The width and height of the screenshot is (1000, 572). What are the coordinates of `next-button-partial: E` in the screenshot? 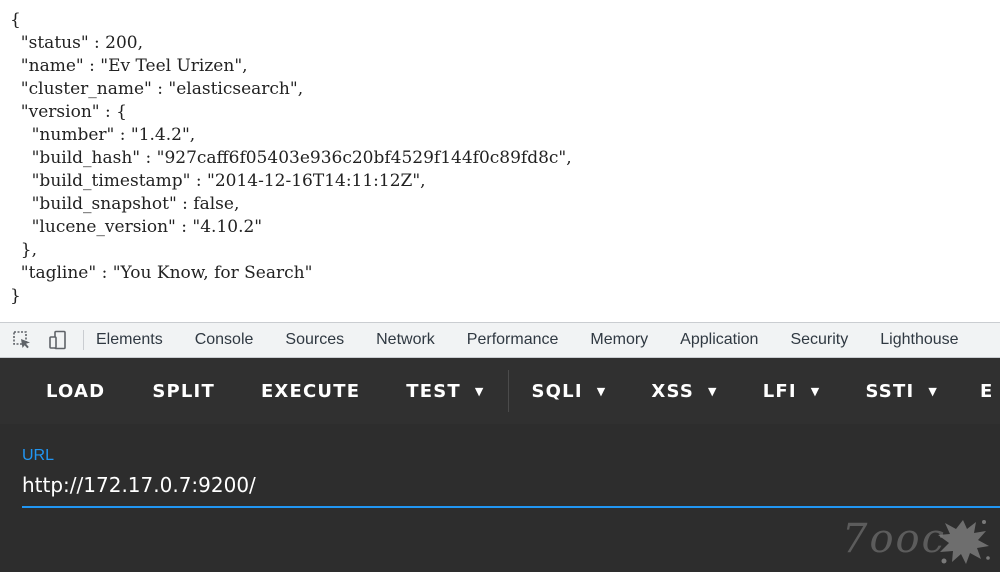 It's located at (987, 391).